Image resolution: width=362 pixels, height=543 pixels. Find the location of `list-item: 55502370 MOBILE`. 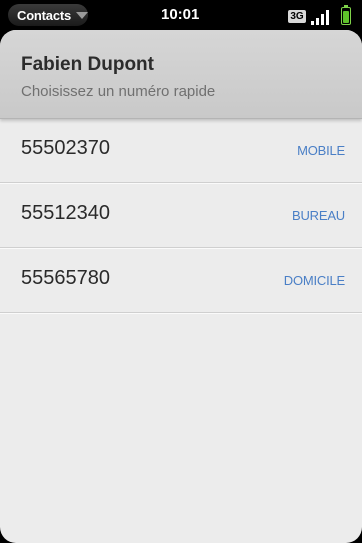

list-item: 55502370 MOBILE is located at coordinates (181, 150).